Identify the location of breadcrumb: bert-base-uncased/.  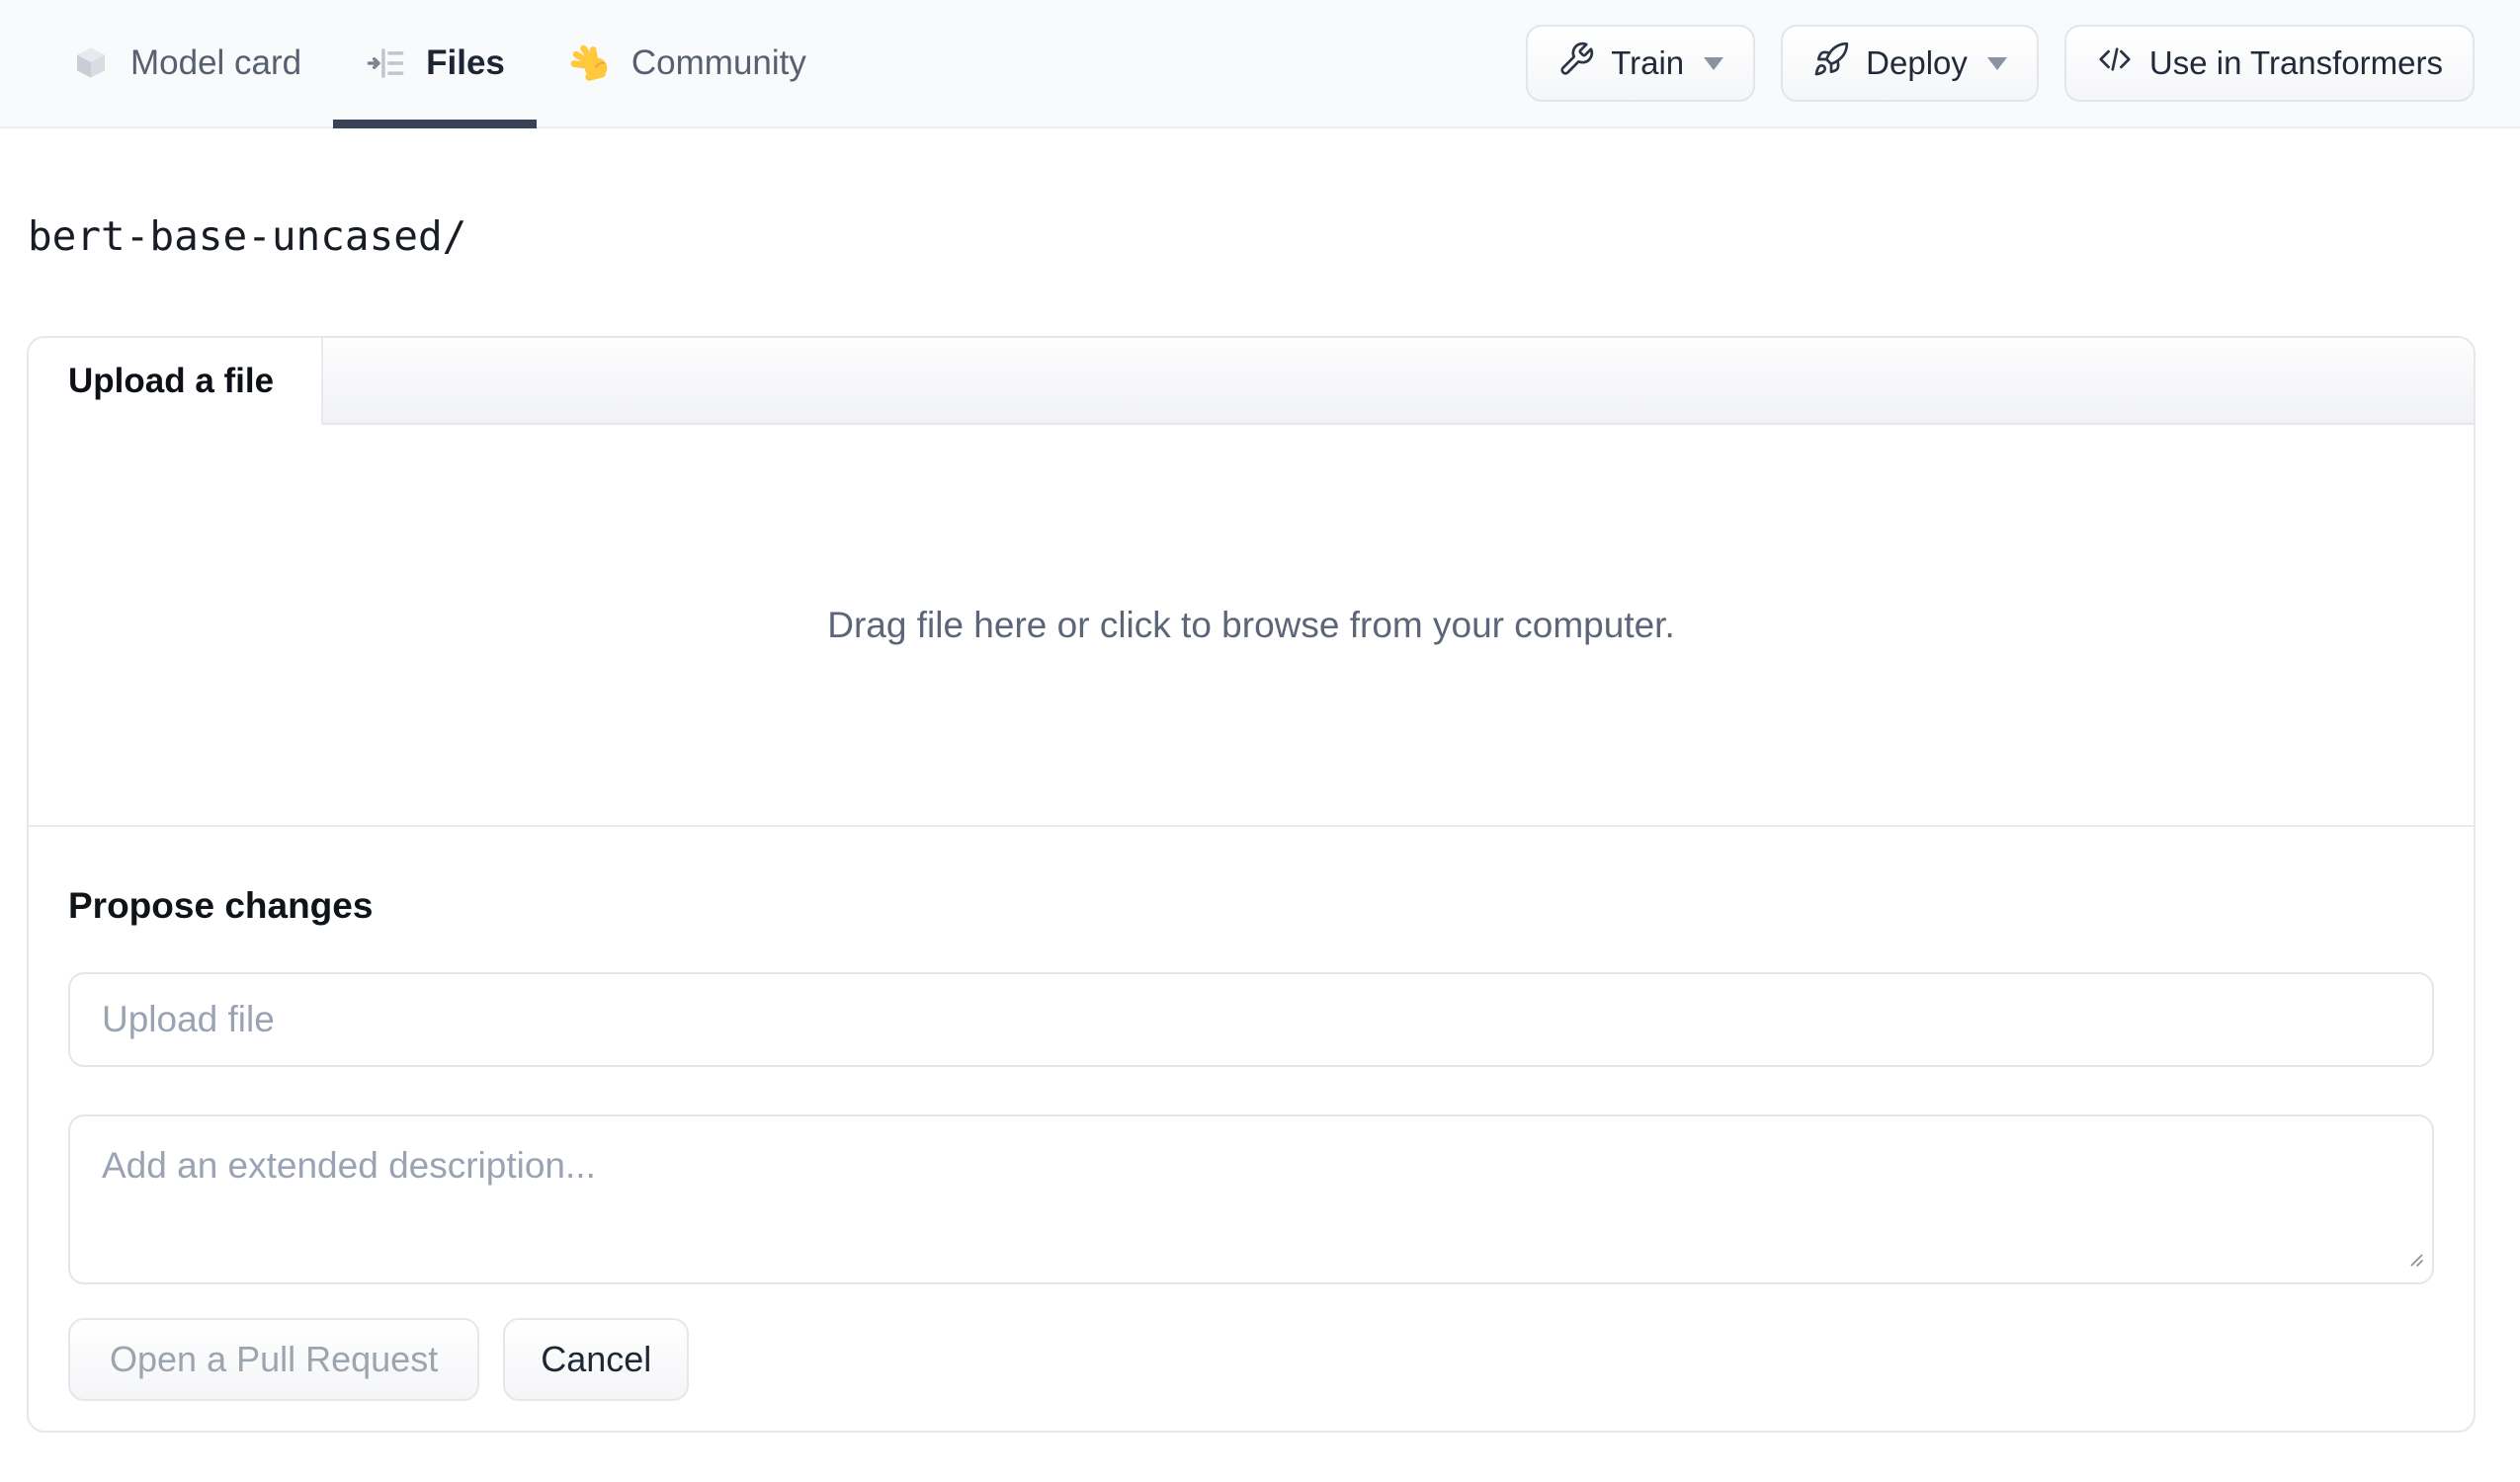
(1274, 236).